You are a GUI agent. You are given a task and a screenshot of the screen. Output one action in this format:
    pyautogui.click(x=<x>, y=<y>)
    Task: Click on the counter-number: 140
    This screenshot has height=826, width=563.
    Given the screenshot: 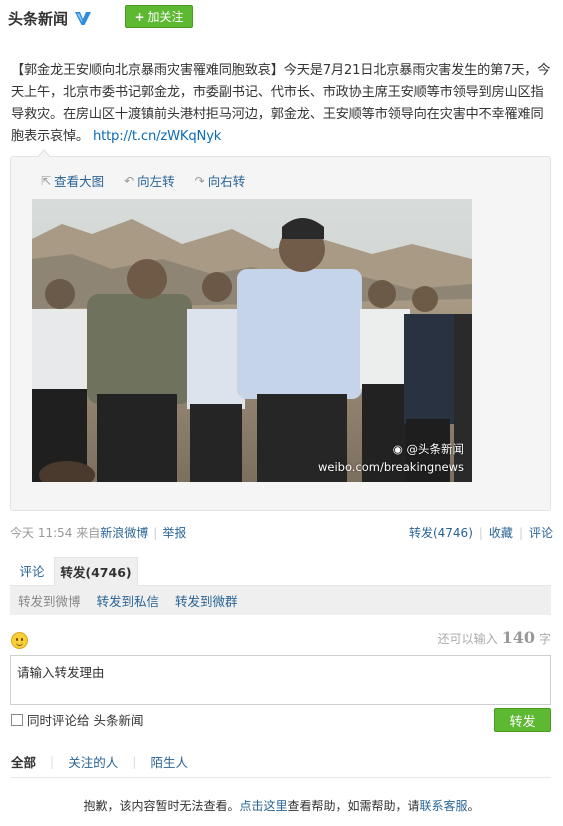 What is the action you would take?
    pyautogui.click(x=518, y=637)
    